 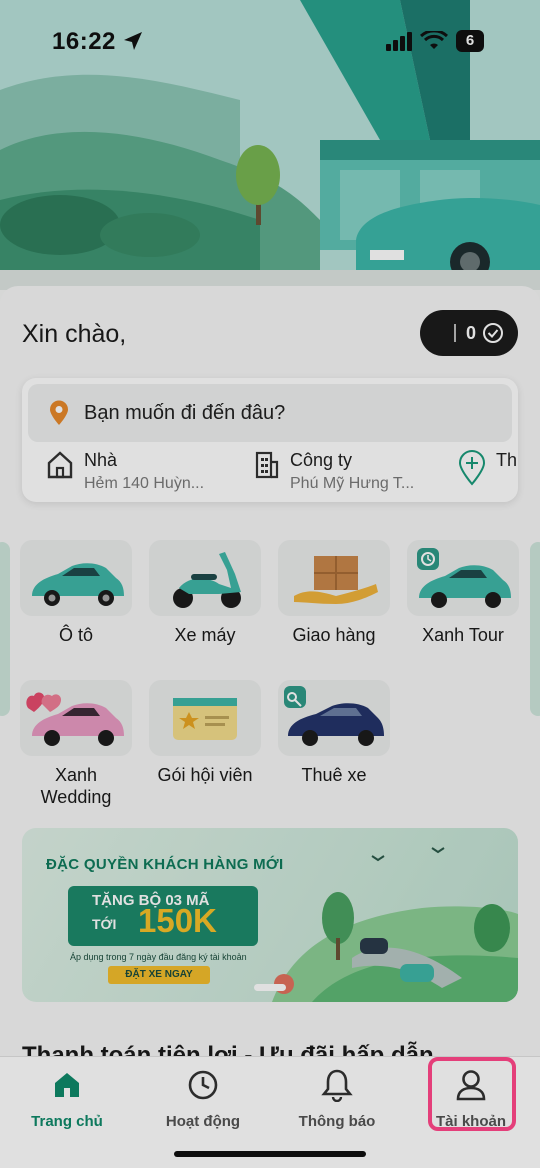 I want to click on greeting: Xin chào,, so click(x=74, y=334).